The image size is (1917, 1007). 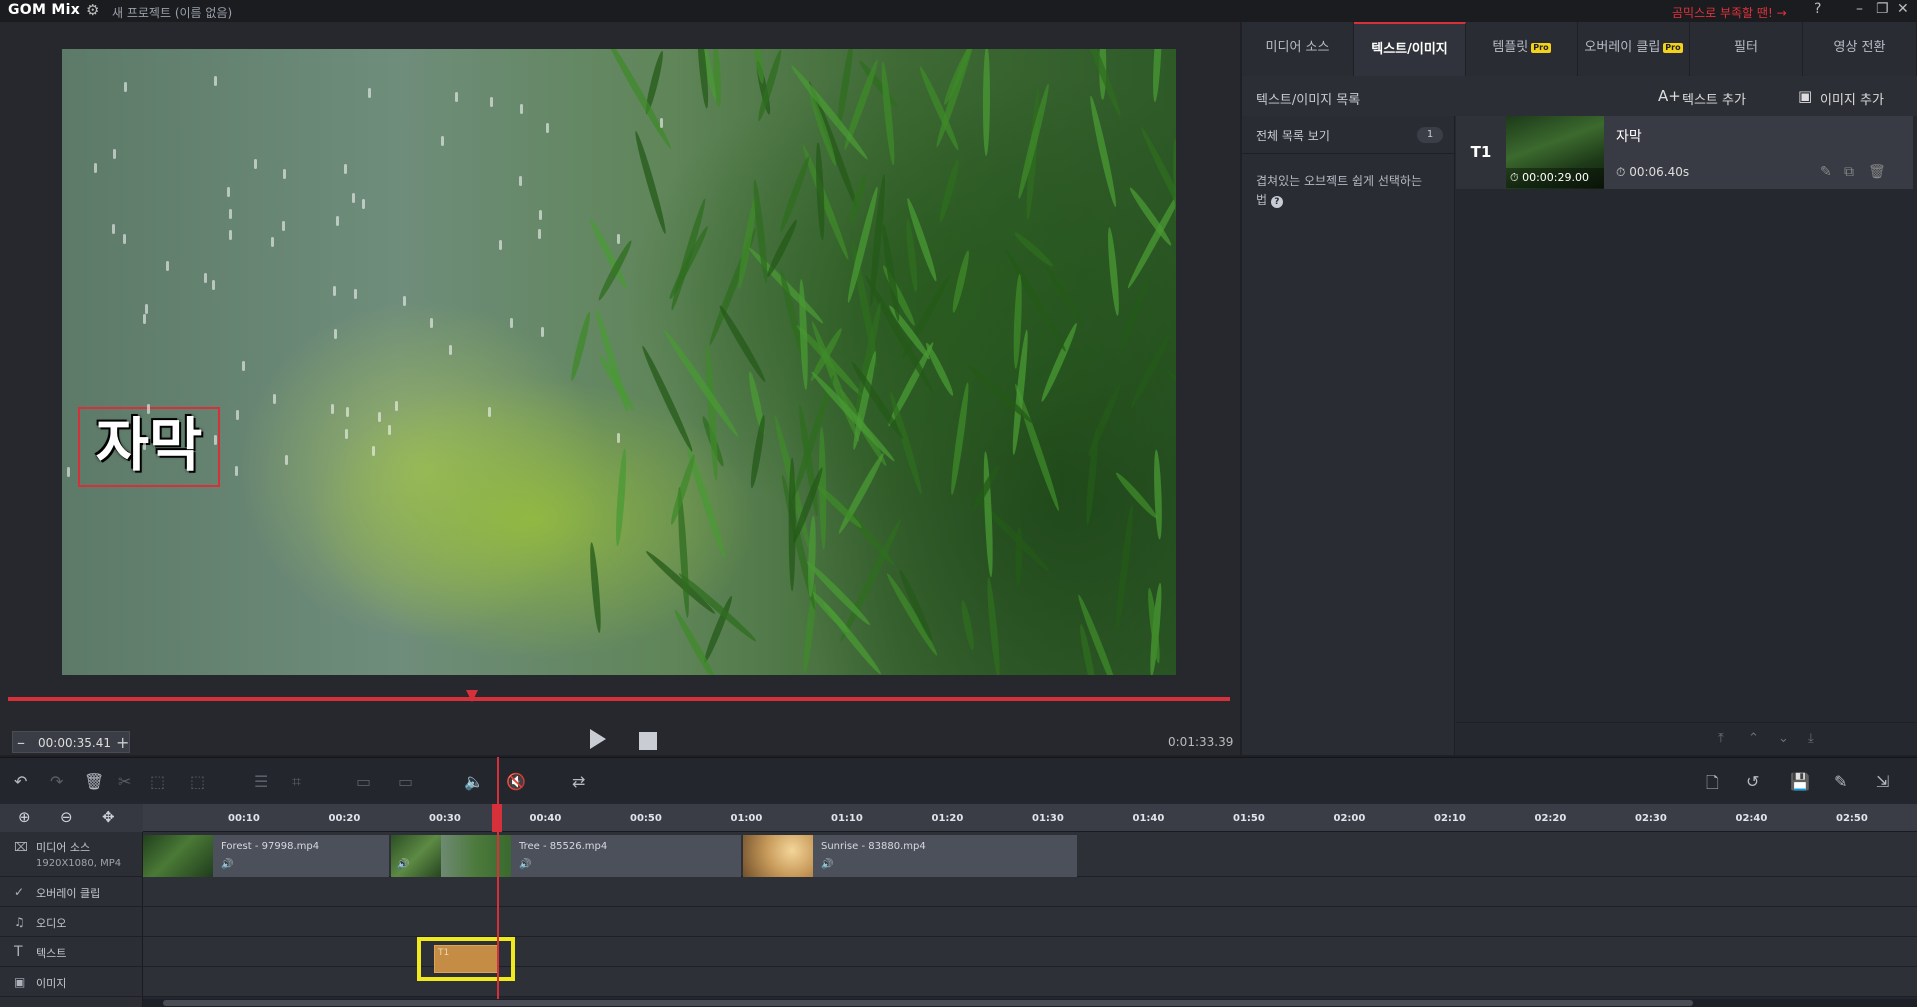 I want to click on track-audio: ♫ 오디오, so click(x=71, y=922).